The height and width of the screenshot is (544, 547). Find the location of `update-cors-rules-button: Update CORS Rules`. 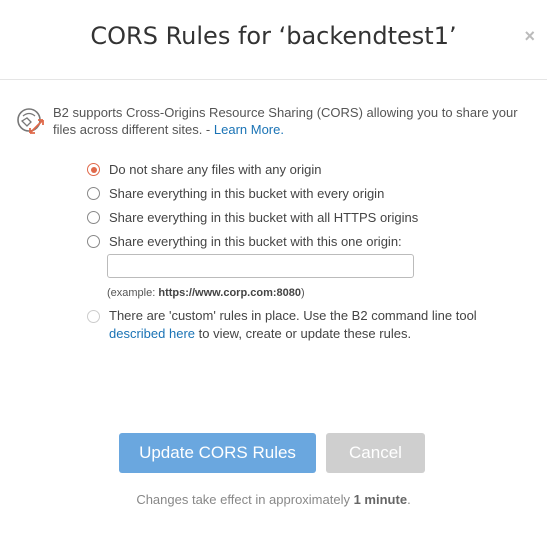

update-cors-rules-button: Update CORS Rules is located at coordinates (217, 453).